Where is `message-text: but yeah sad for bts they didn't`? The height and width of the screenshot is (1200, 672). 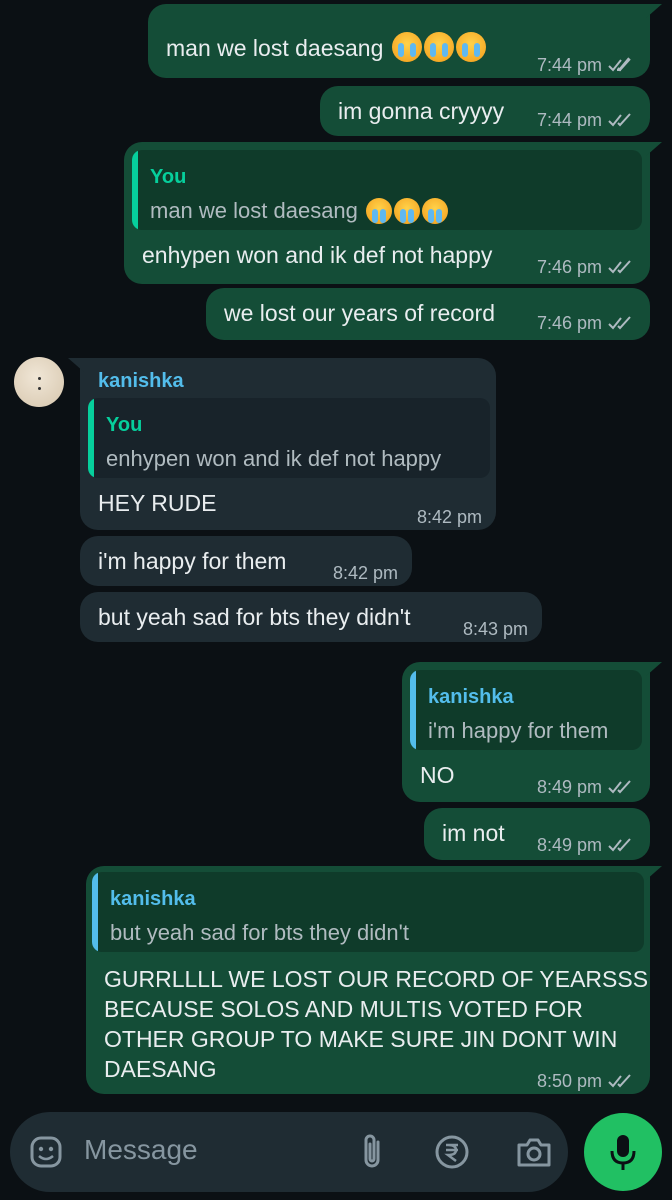
message-text: but yeah sad for bts they didn't is located at coordinates (254, 617).